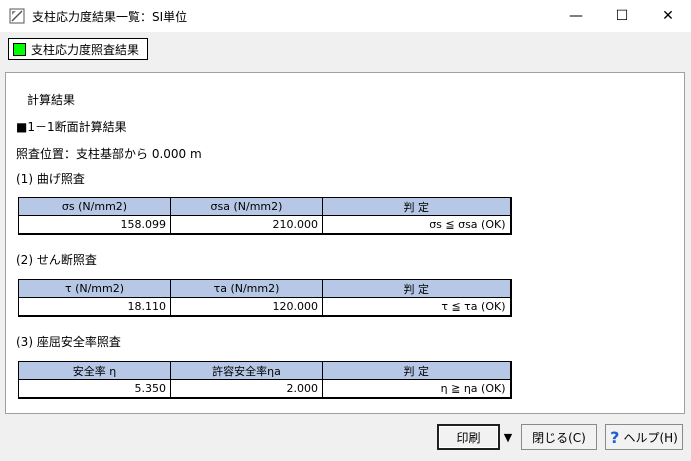  What do you see at coordinates (650, 437) in the screenshot?
I see `help-label: ヘルプ(H)` at bounding box center [650, 437].